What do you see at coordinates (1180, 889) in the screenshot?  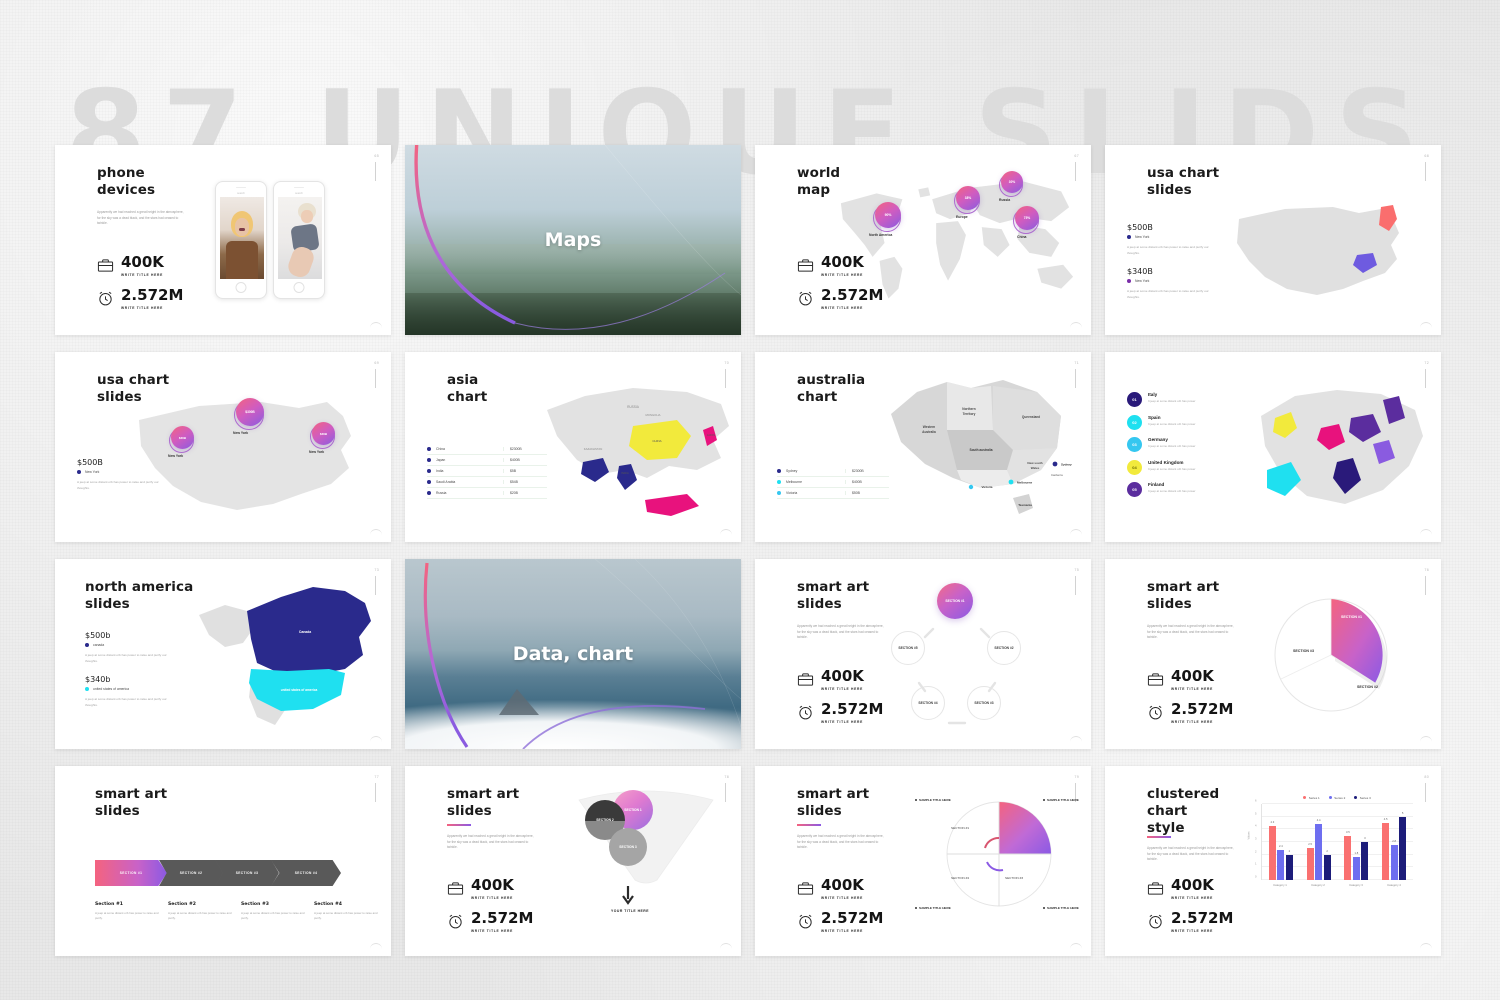 I see `stat-block-1: 400K WRITE TITLE HERE` at bounding box center [1180, 889].